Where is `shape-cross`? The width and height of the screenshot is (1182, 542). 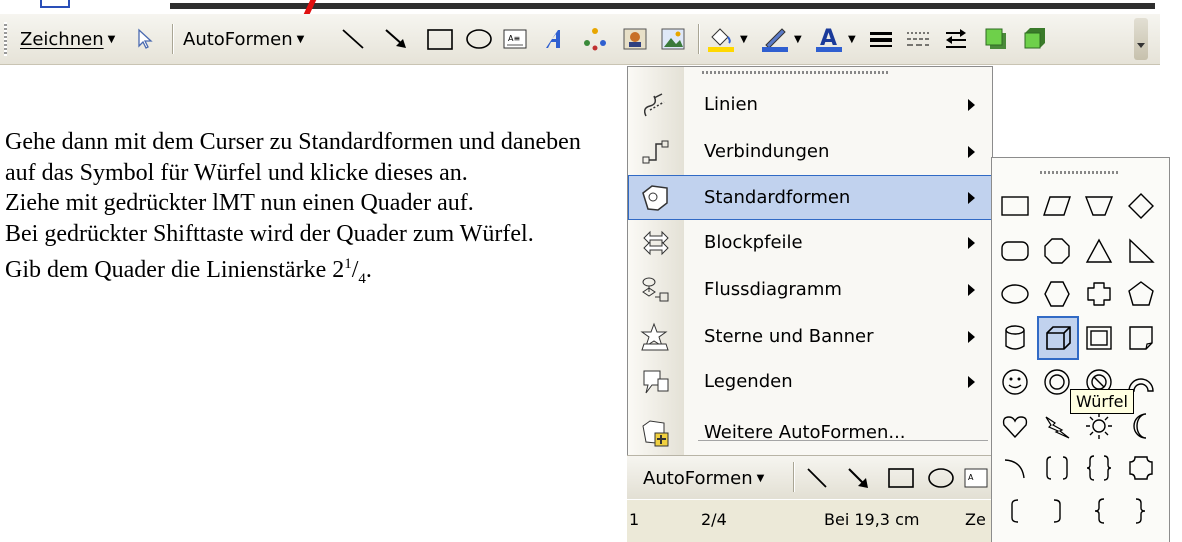 shape-cross is located at coordinates (1099, 294).